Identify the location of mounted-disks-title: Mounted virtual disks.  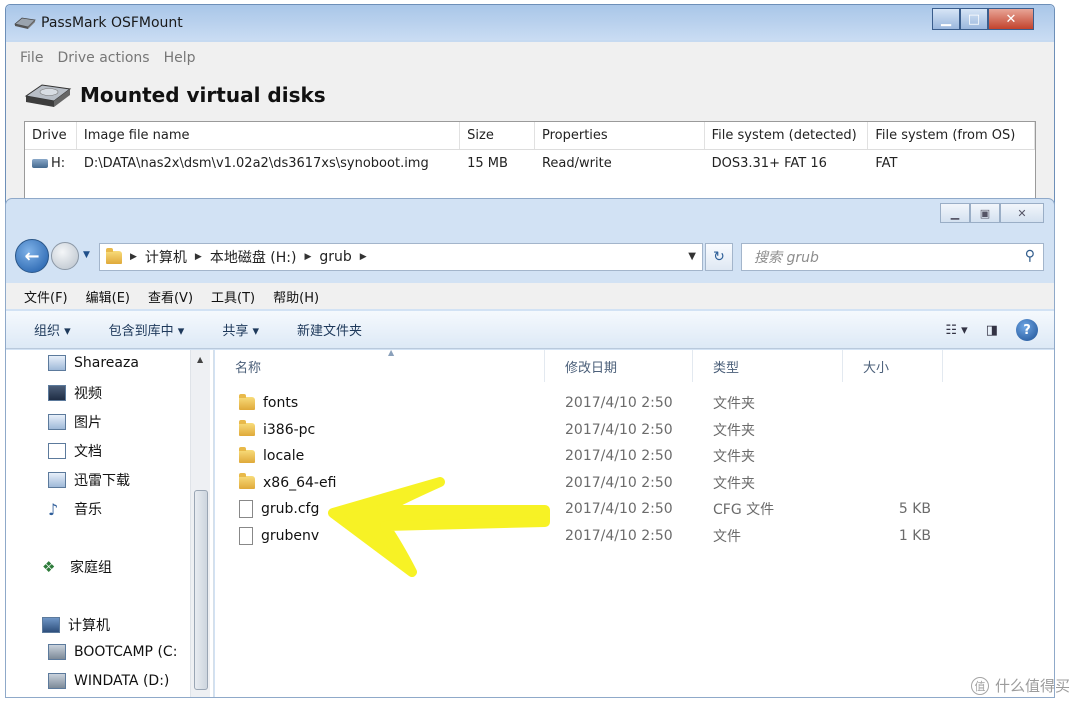
(203, 95).